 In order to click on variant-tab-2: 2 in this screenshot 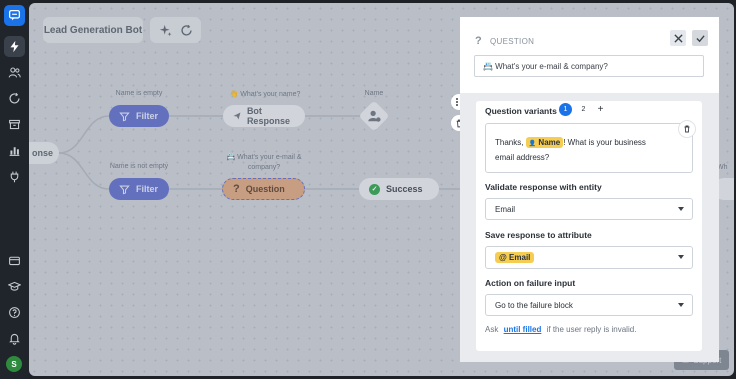, I will do `click(583, 109)`.